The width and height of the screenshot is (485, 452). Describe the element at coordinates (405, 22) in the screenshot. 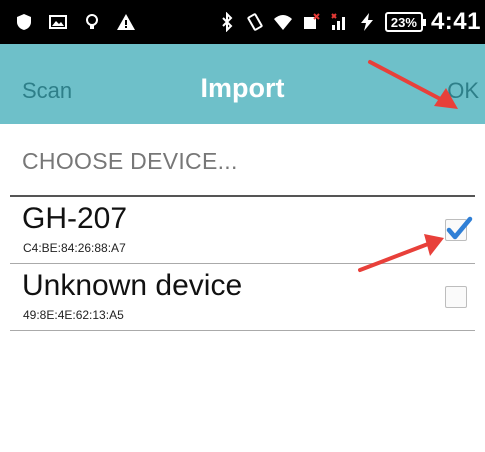

I see `battery-indicator: 23%` at that location.